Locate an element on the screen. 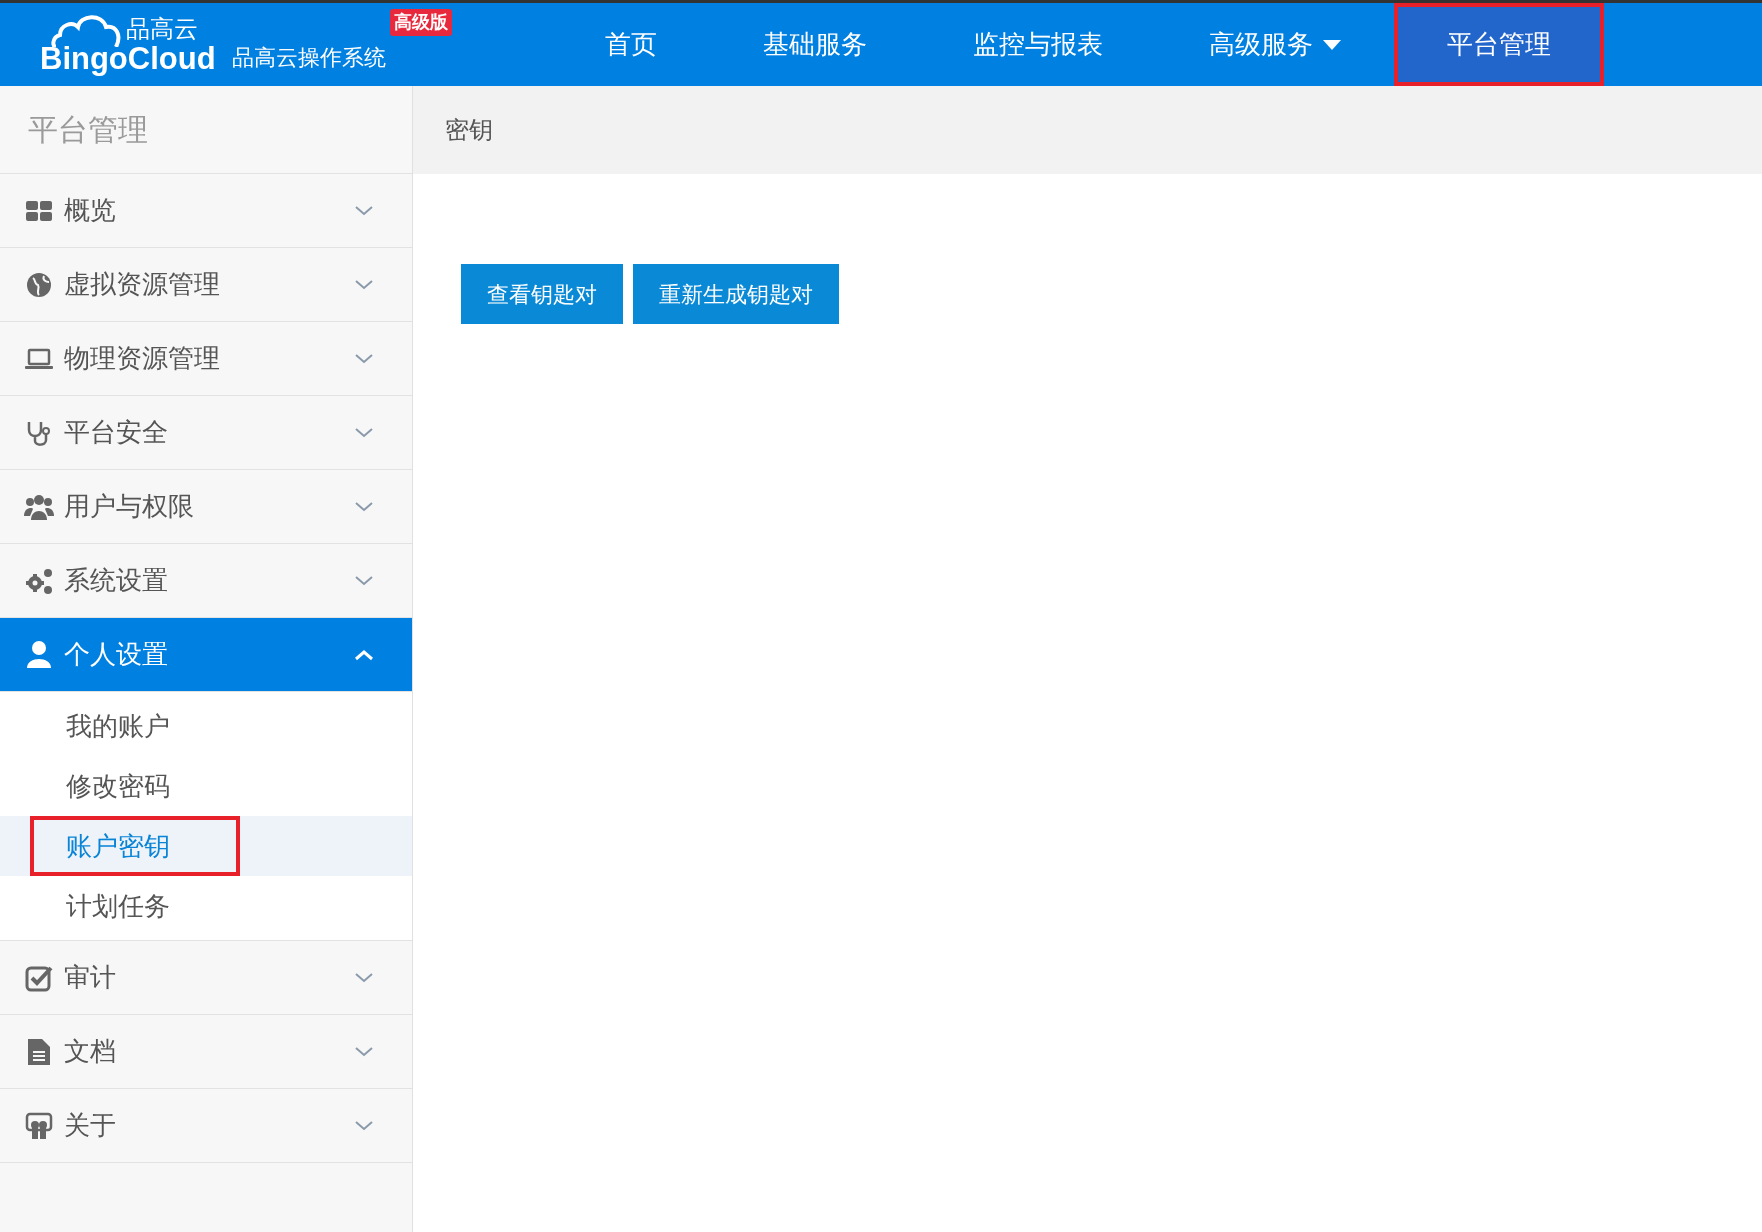 This screenshot has width=1762, height=1232. action-button: 重新生成钥匙对 is located at coordinates (736, 294).